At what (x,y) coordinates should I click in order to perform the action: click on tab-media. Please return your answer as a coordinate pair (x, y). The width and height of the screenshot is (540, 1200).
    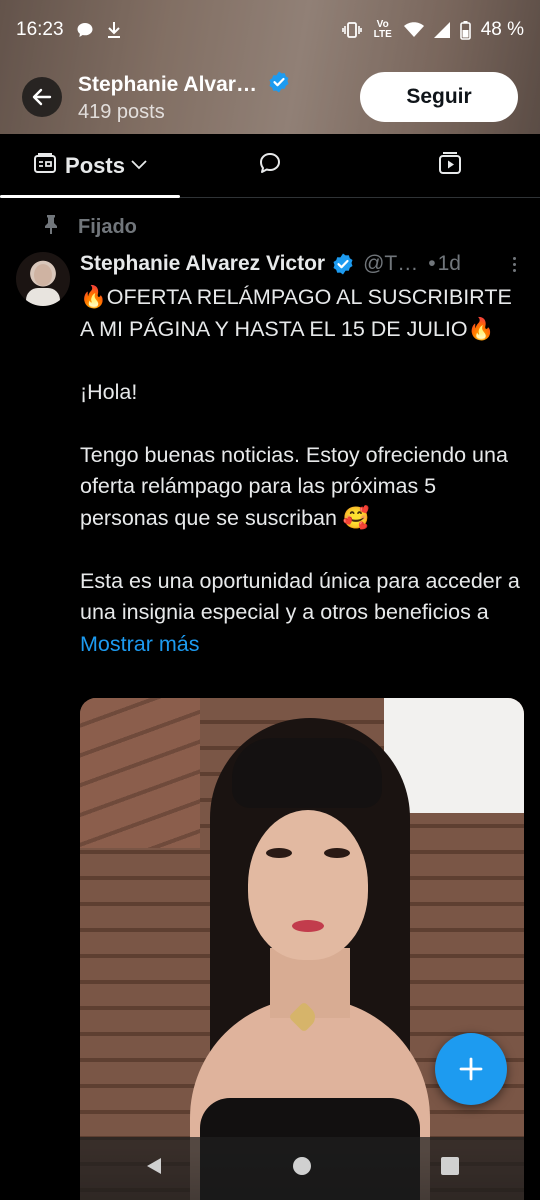
    Looking at the image, I should click on (450, 165).